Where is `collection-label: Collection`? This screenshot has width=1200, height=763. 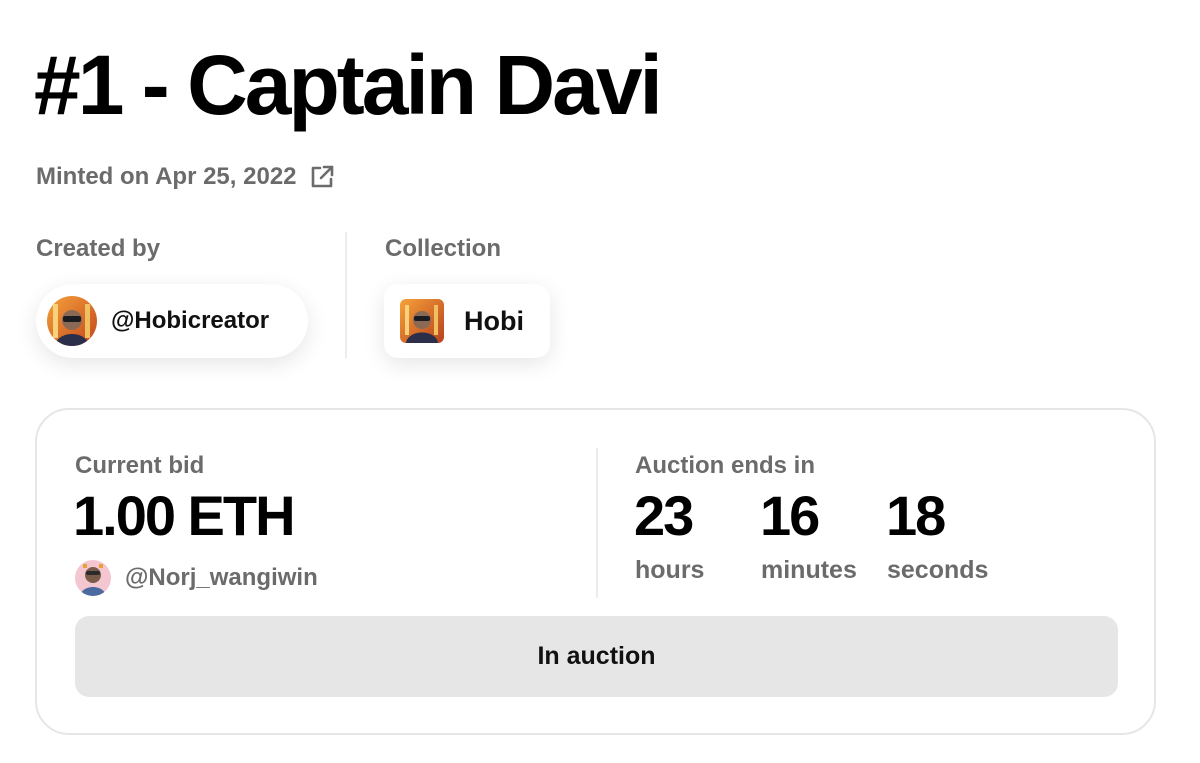 collection-label: Collection is located at coordinates (443, 248).